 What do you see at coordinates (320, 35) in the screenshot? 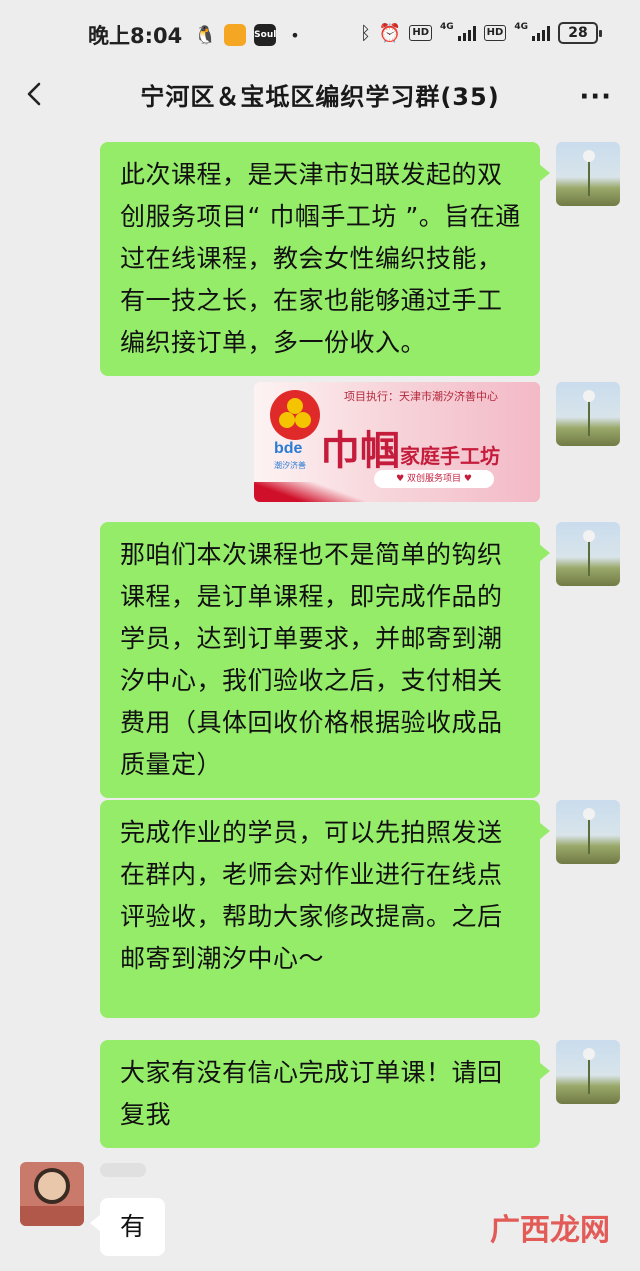
I see `status-bar: 晚上8:04 🐧 Soul • ᛒ ⏰ HD 4G HD 4G 28` at bounding box center [320, 35].